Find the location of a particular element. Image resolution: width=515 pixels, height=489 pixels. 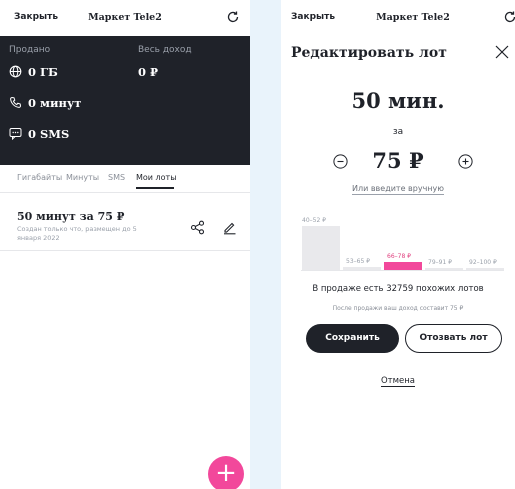

cancel-link: Отмена is located at coordinates (398, 381).